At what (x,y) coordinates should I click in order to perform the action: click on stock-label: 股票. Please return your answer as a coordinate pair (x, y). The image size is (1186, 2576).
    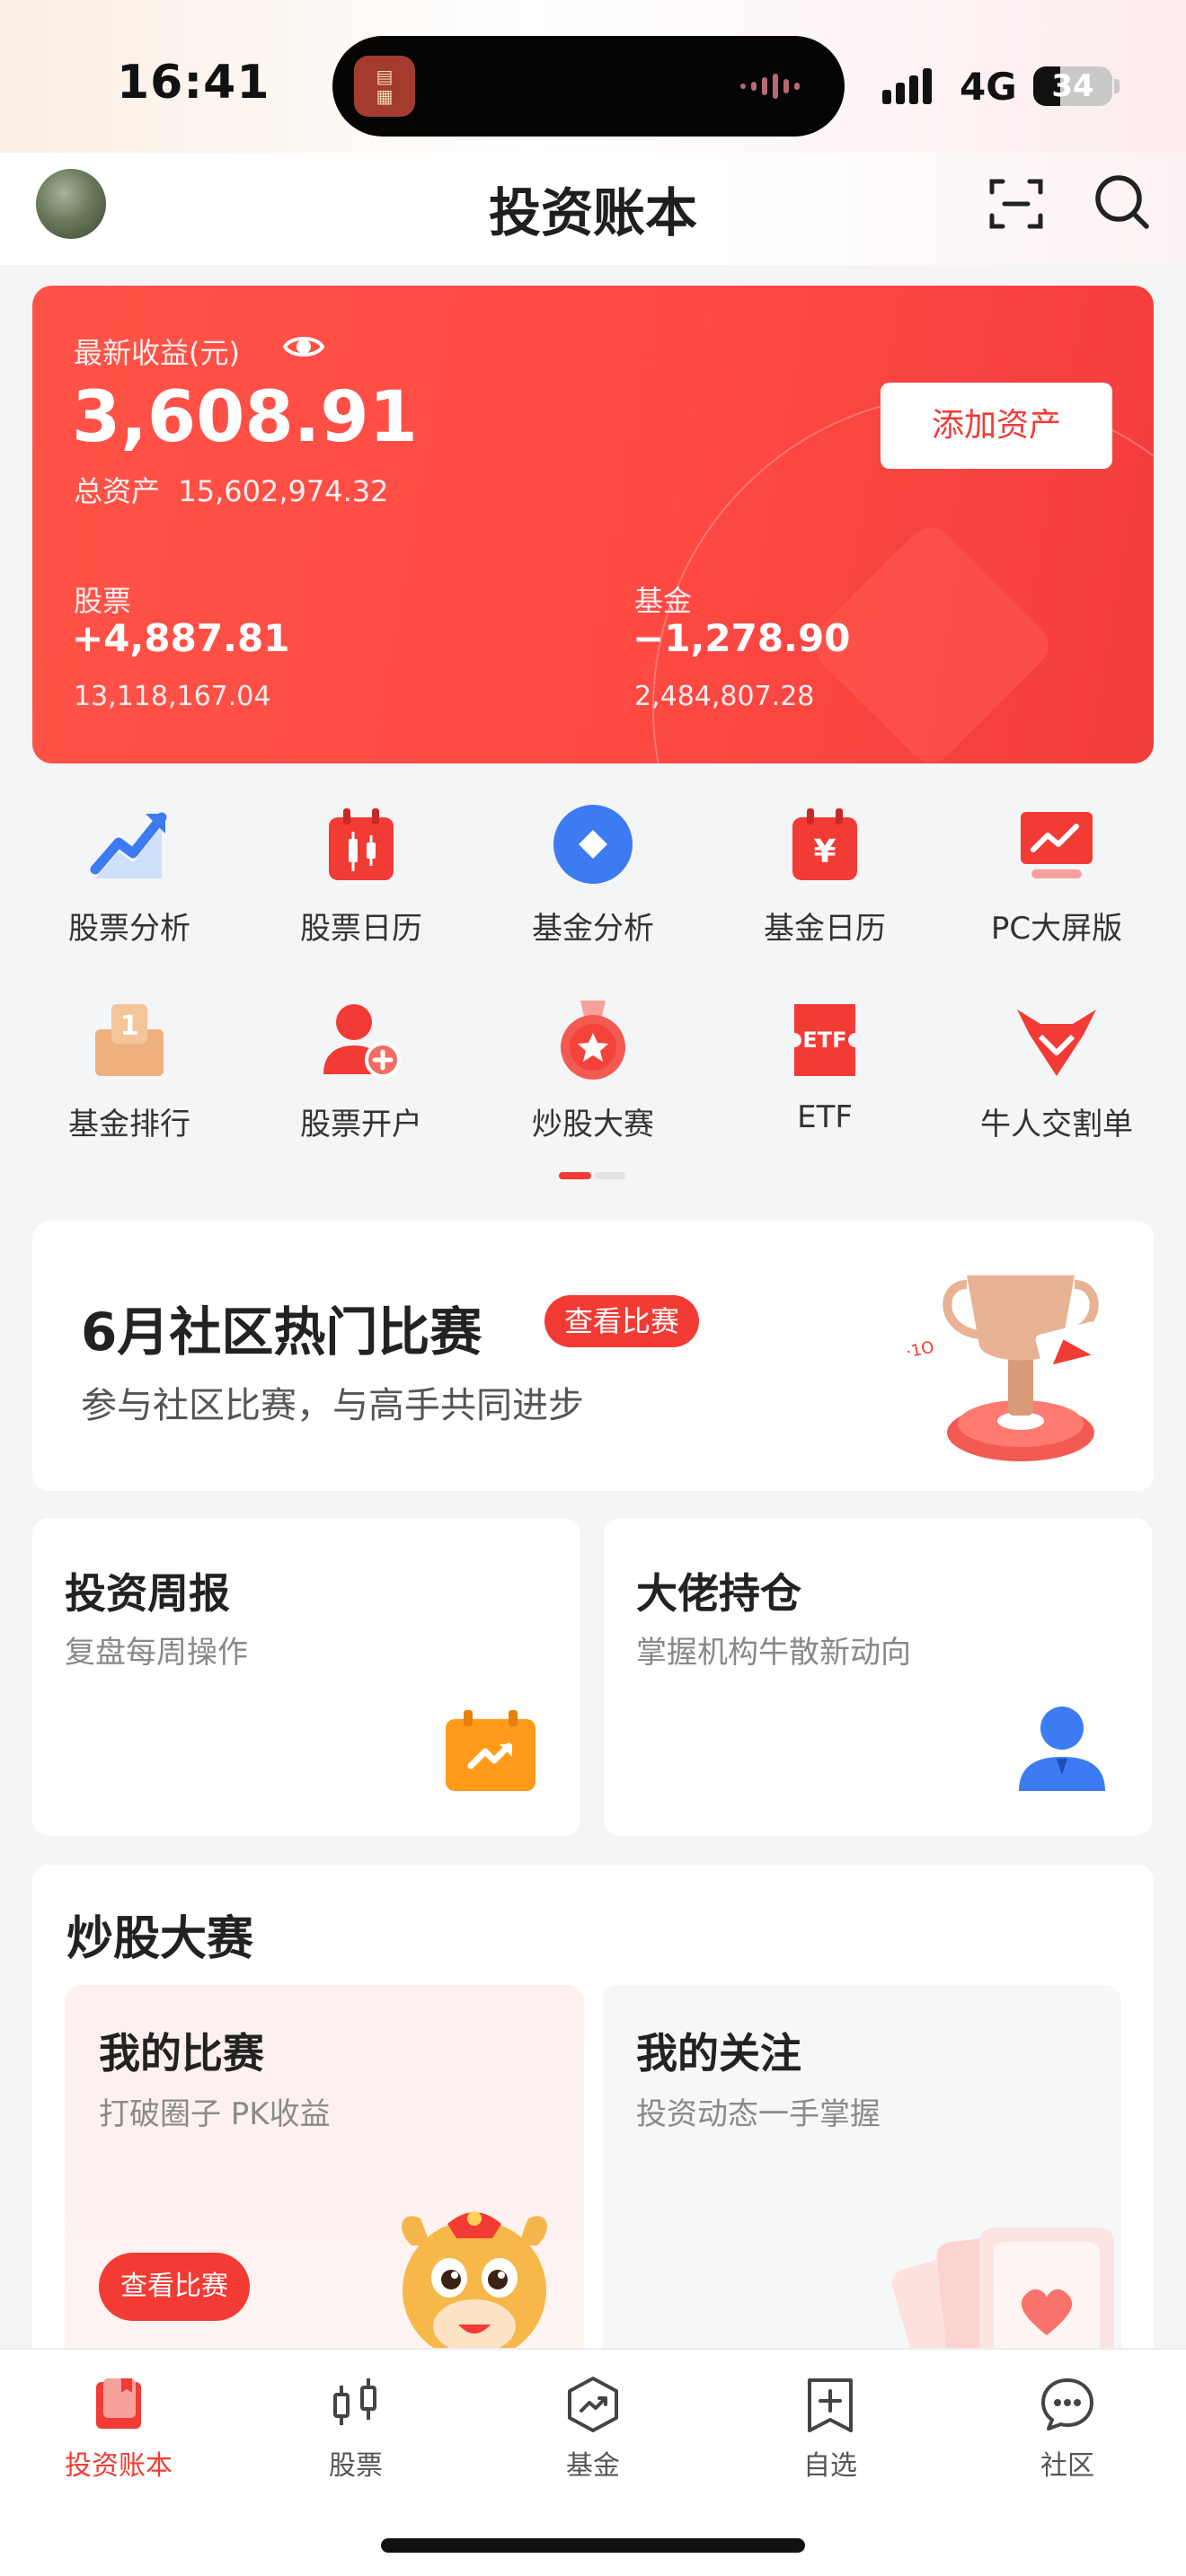
    Looking at the image, I should click on (103, 601).